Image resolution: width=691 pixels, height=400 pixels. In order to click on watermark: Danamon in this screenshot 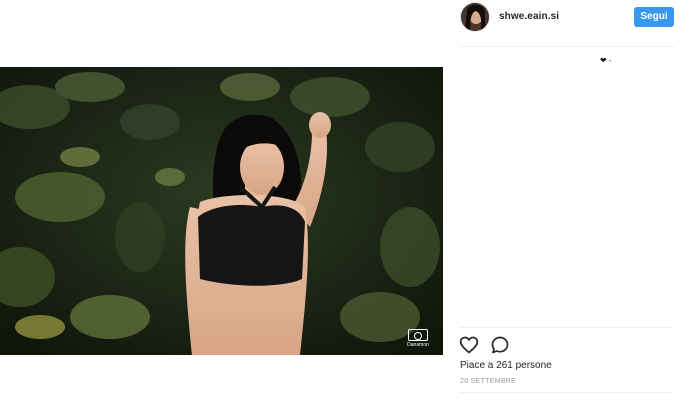, I will do `click(418, 340)`.